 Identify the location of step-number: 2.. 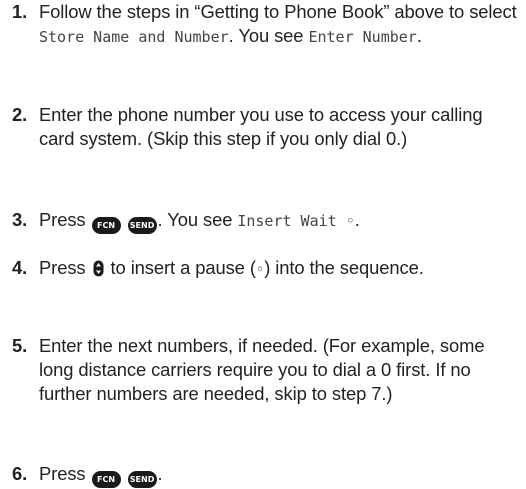
(20, 114).